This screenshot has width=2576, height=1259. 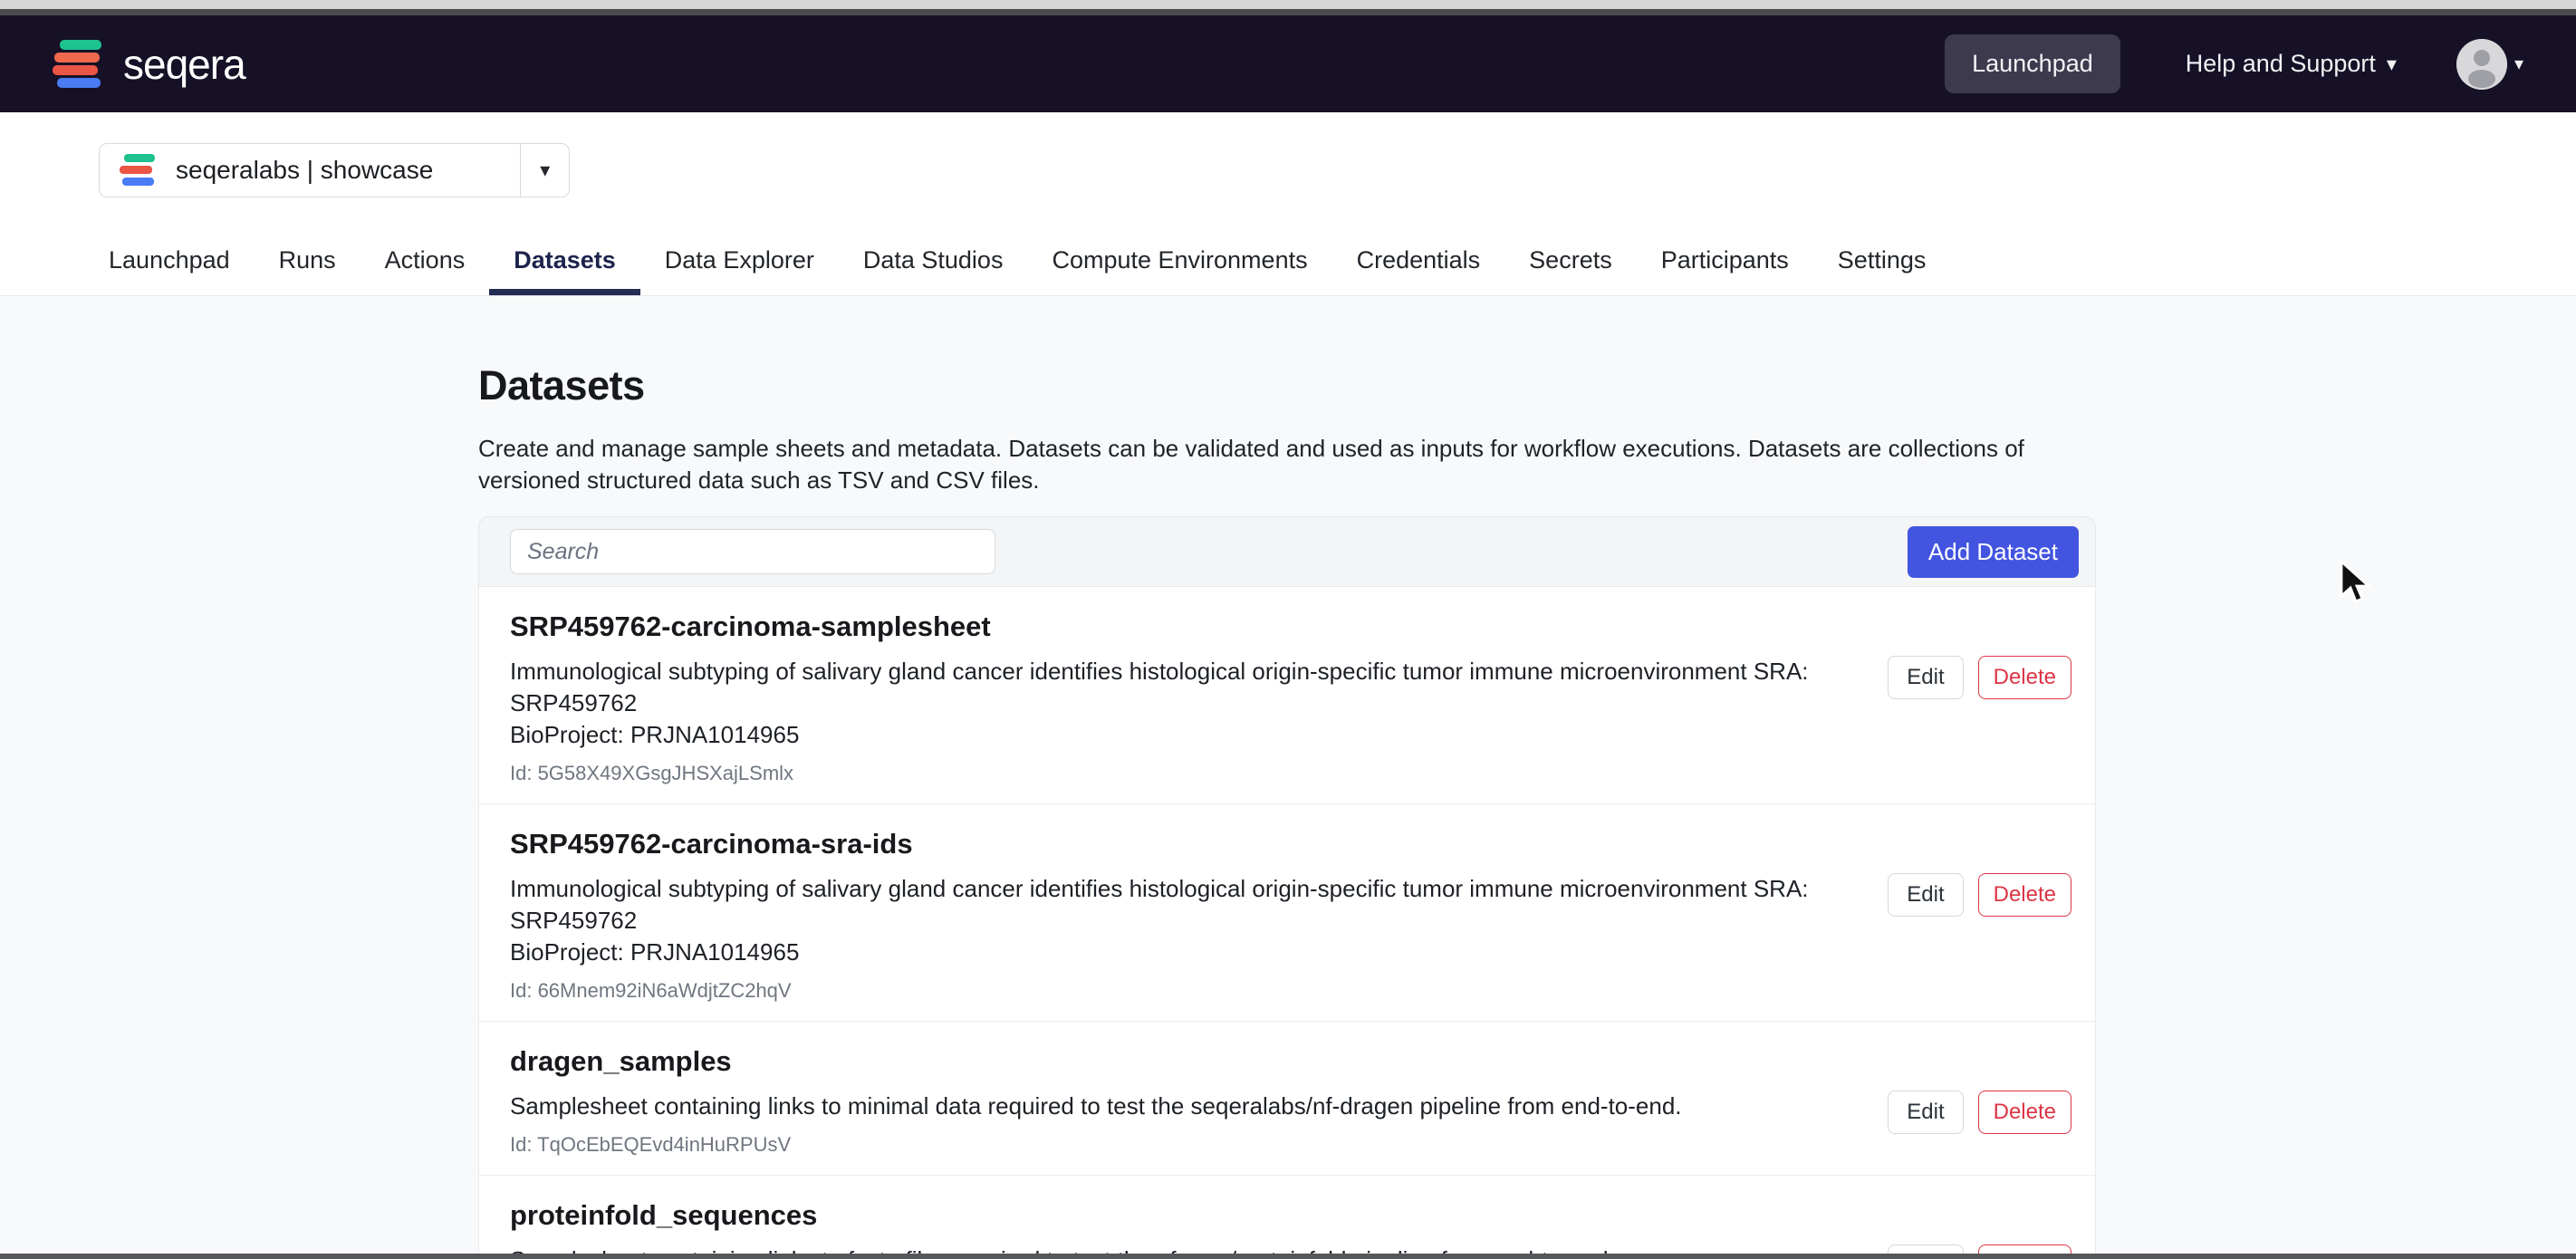 I want to click on dataset-name-link: proteinfold_sequences, so click(x=1287, y=1215).